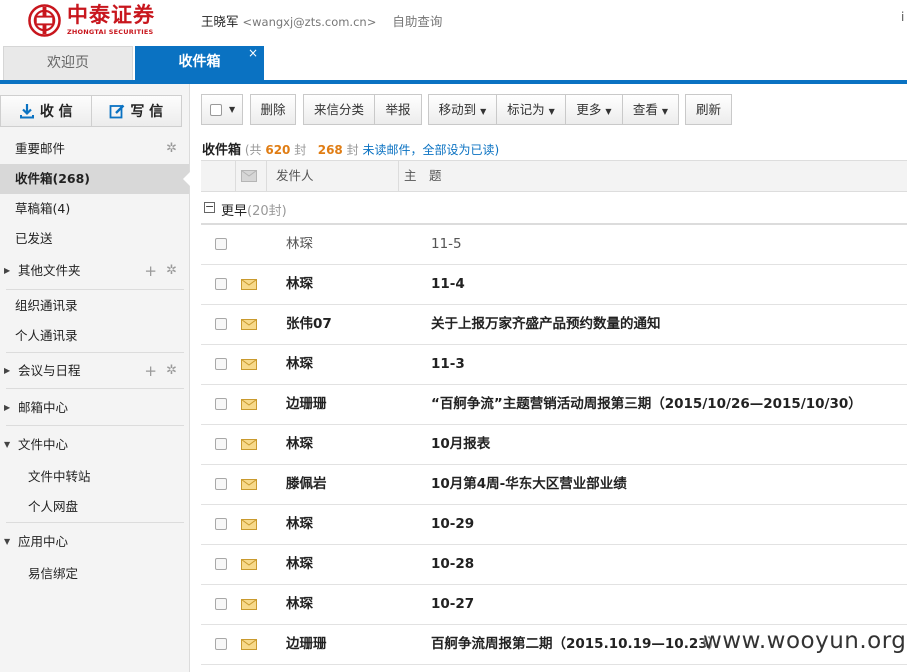 This screenshot has height=672, width=907. Describe the element at coordinates (95, 522) in the screenshot. I see `sidebar-divider` at that location.